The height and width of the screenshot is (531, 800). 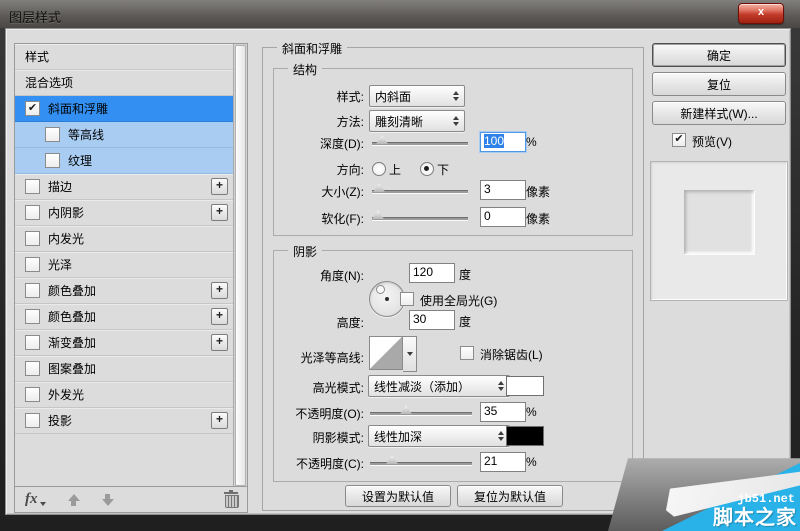 I want to click on sidebar-item-label: 投影, so click(x=60, y=421).